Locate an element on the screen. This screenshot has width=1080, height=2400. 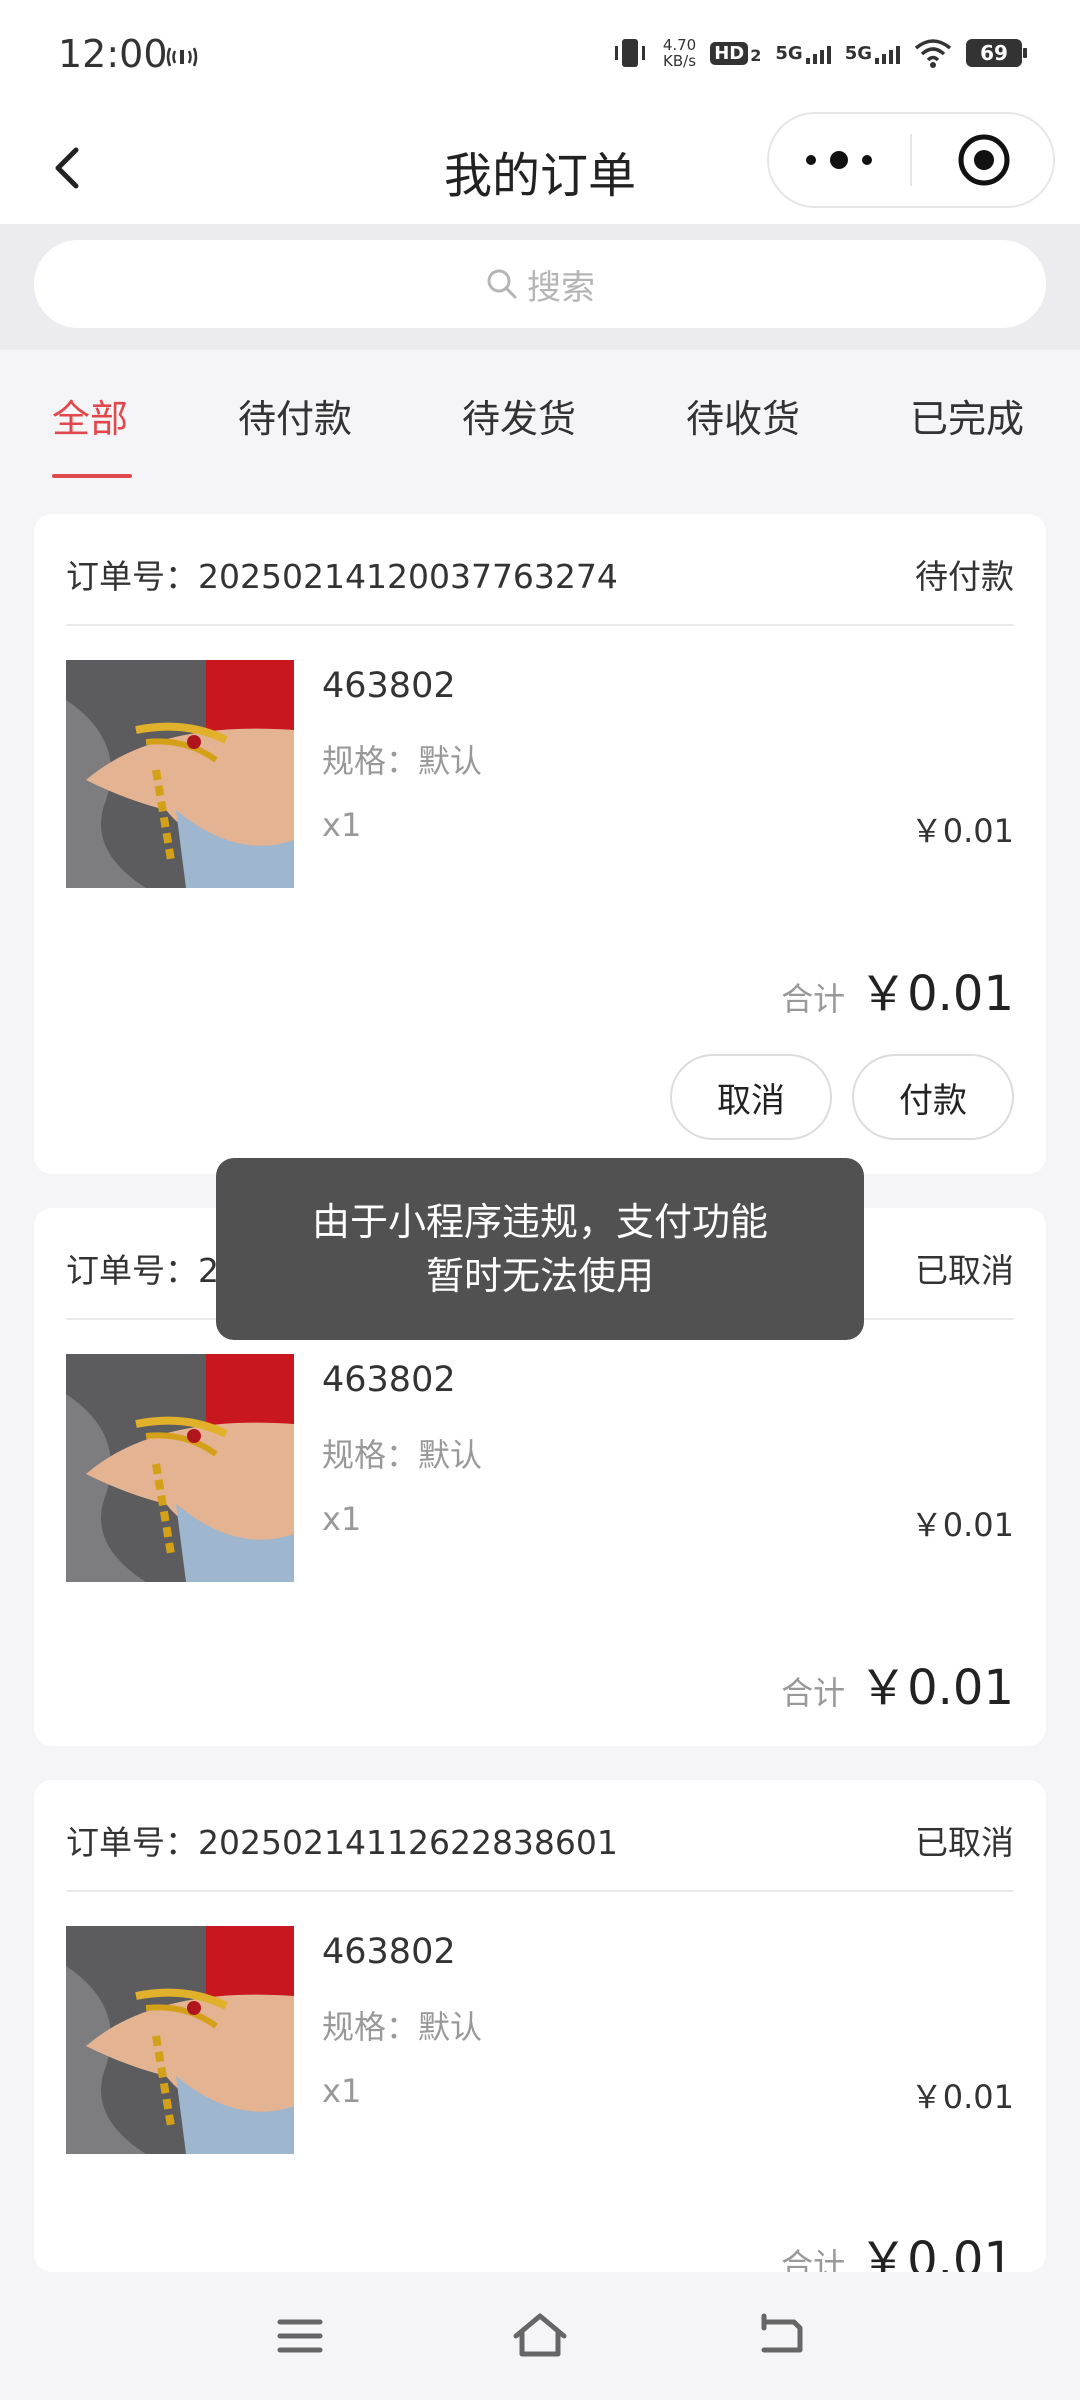
signal-1: 5G is located at coordinates (803, 53).